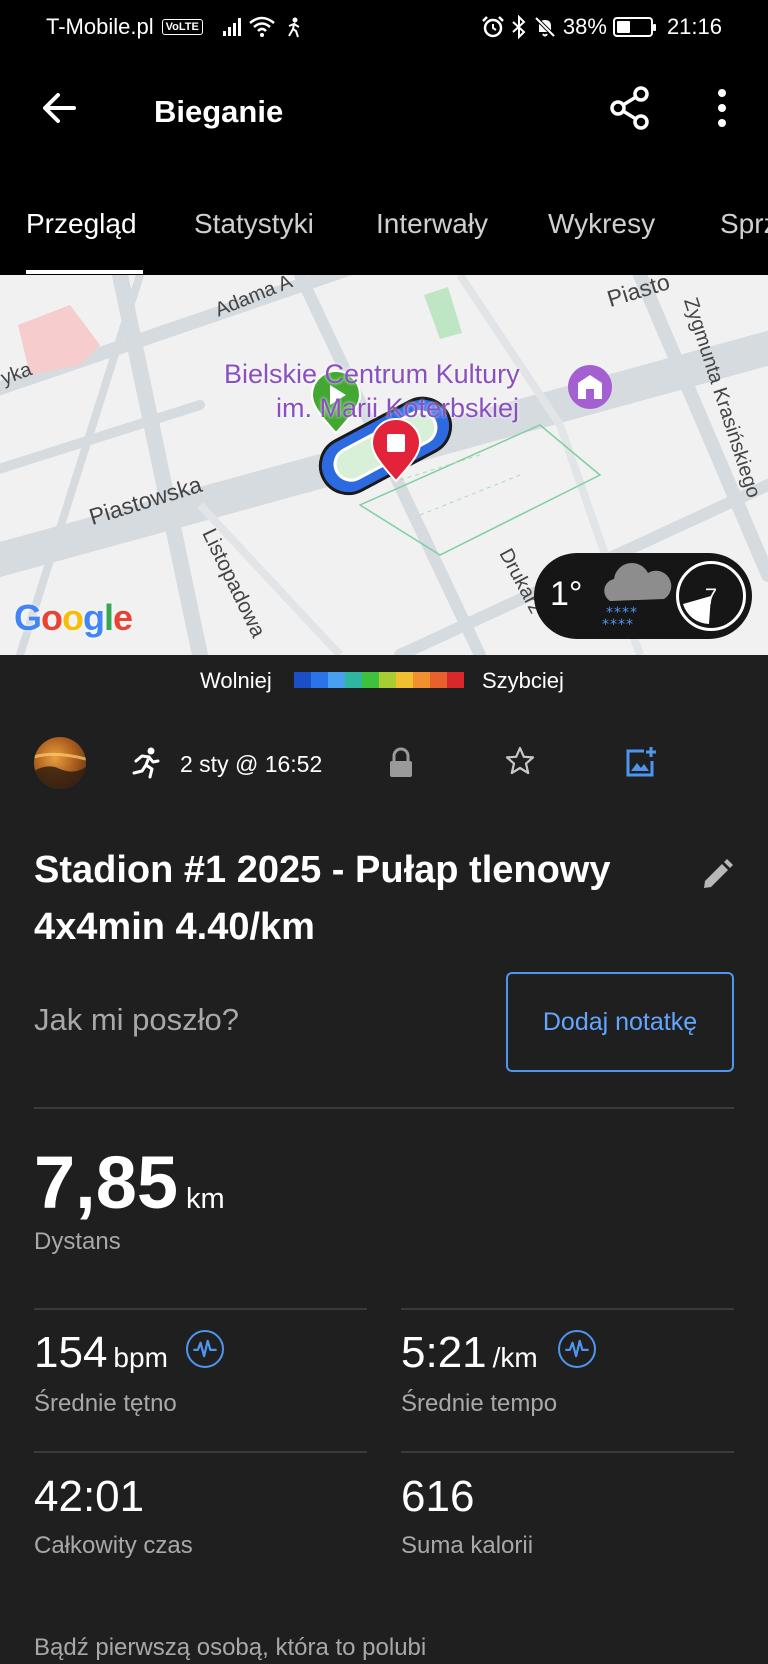 The width and height of the screenshot is (768, 1664). Describe the element at coordinates (113, 1545) in the screenshot. I see `time-label: Całkowity czas` at that location.